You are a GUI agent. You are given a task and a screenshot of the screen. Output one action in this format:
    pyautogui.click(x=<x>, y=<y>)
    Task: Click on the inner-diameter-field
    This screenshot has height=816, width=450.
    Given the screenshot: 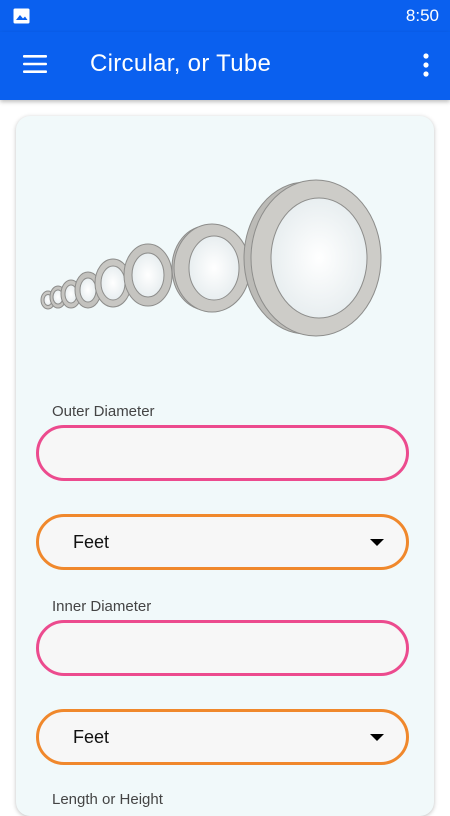 What is the action you would take?
    pyautogui.click(x=222, y=648)
    